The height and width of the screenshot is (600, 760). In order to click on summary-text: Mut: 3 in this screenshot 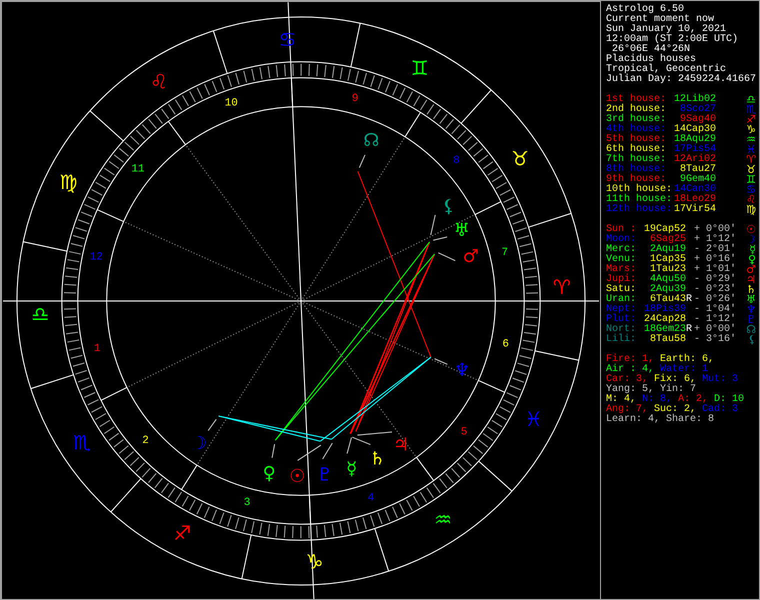, I will do `click(720, 380)`.